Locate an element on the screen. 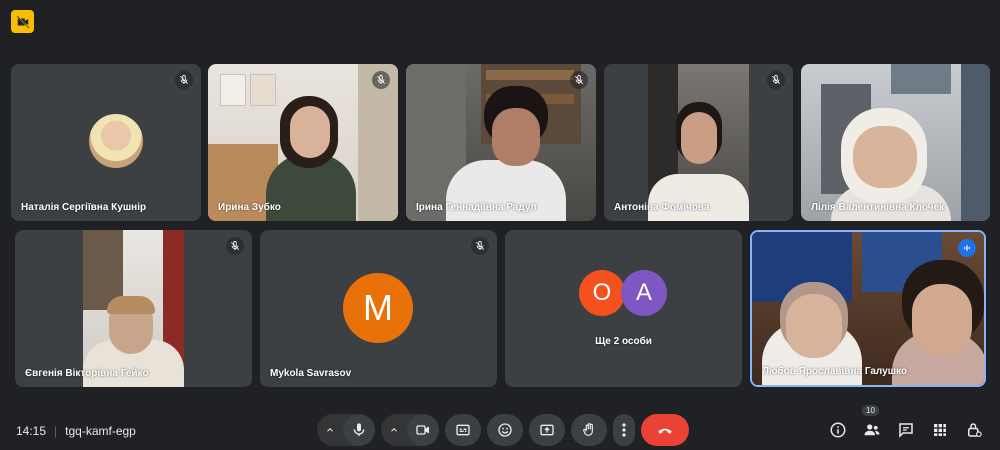 The image size is (1000, 450). mic-icon is located at coordinates (359, 430).